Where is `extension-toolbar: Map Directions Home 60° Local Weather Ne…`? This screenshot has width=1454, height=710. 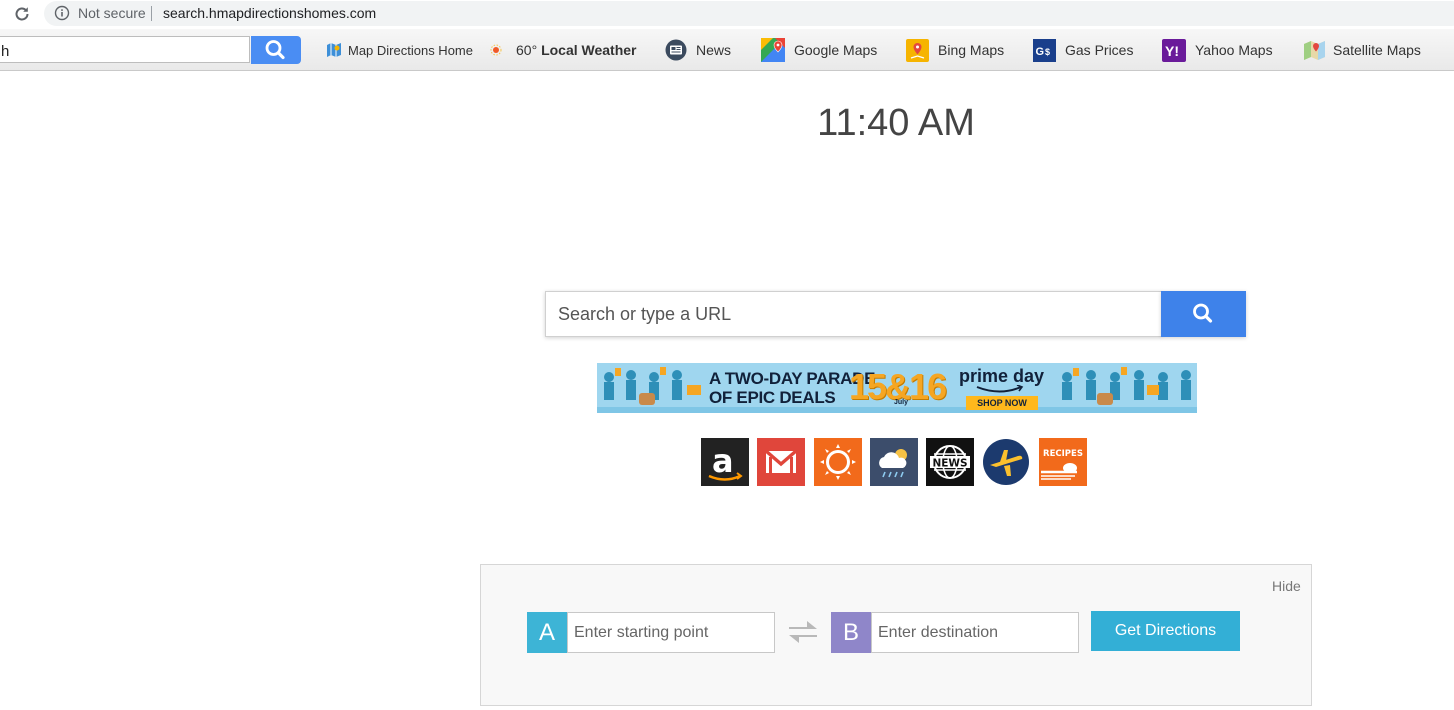
extension-toolbar: Map Directions Home 60° Local Weather Ne… is located at coordinates (727, 50).